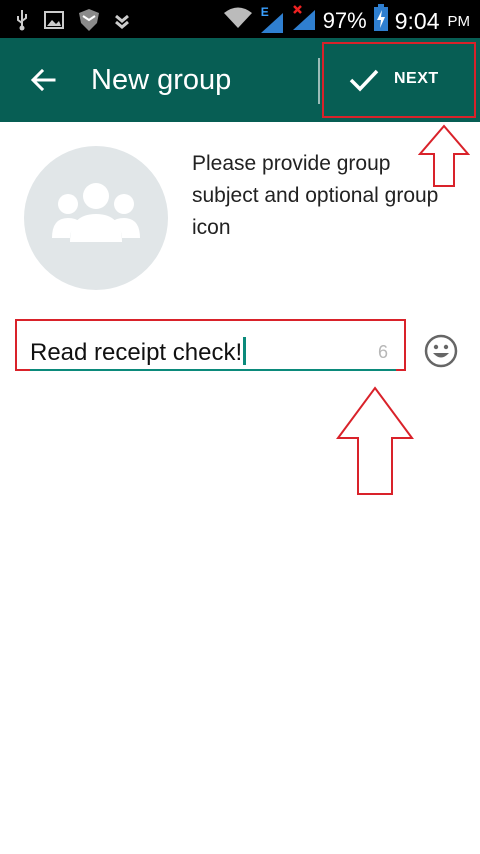 The height and width of the screenshot is (854, 480). I want to click on emoji-icon, so click(441, 351).